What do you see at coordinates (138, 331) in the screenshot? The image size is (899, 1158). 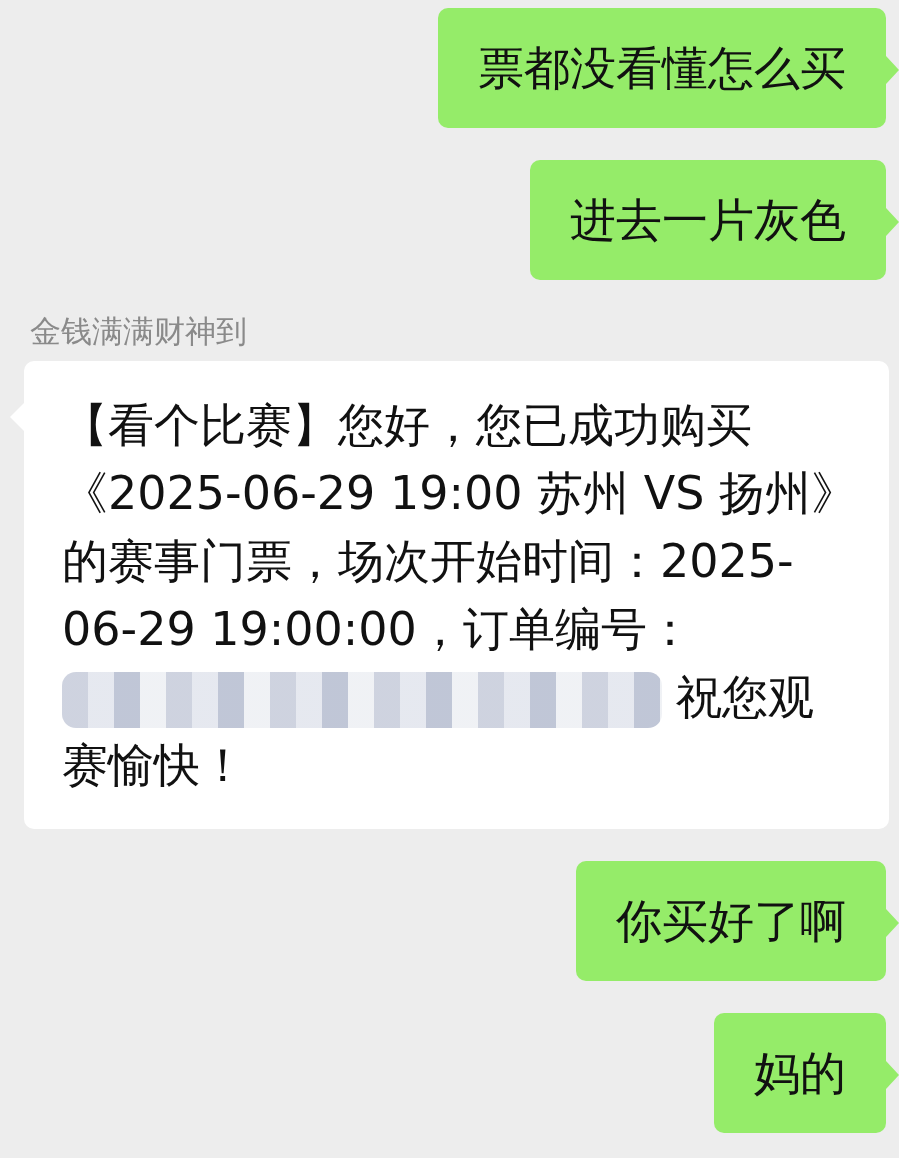 I see `sender-name: 金钱满满财神到` at bounding box center [138, 331].